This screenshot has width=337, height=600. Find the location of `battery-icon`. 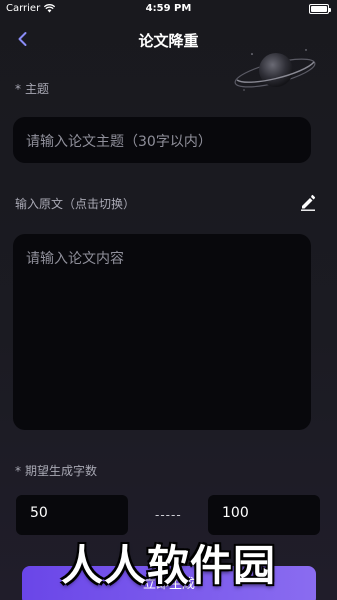

battery-icon is located at coordinates (320, 9).